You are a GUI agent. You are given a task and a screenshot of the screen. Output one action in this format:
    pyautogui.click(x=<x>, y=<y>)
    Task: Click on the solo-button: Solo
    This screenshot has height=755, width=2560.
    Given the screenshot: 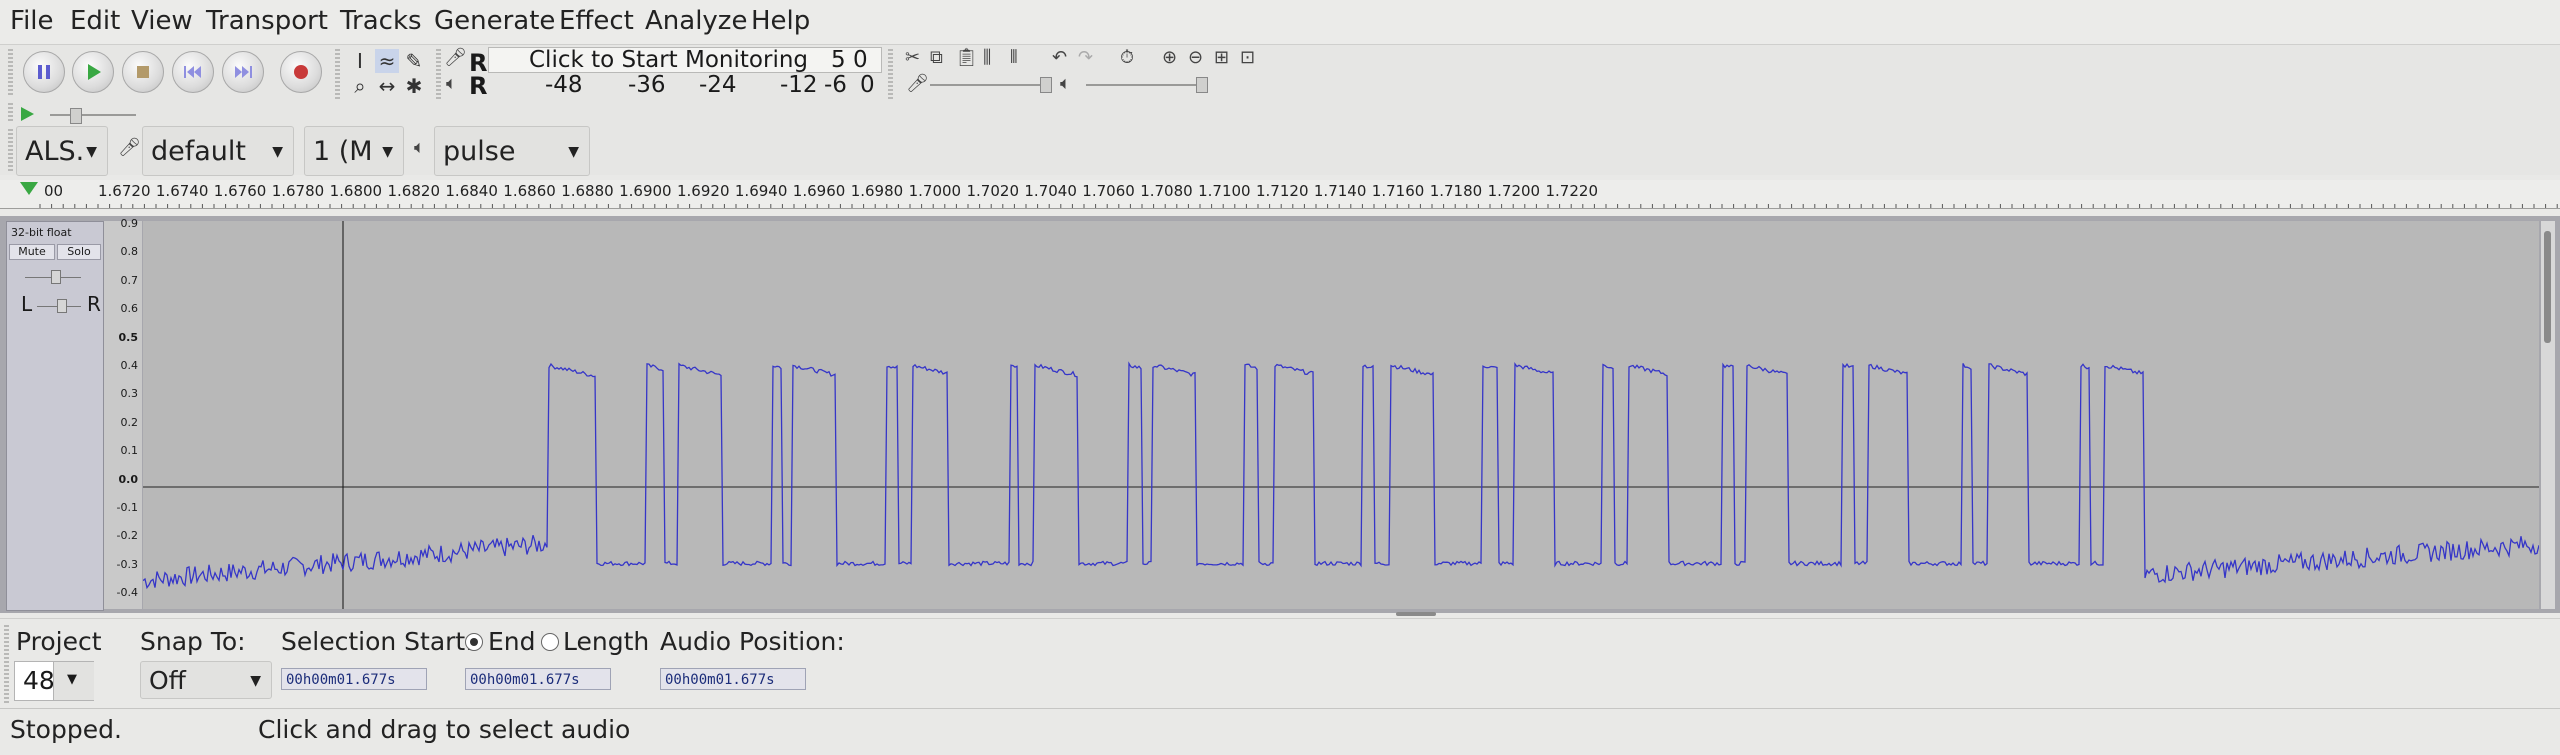 What is the action you would take?
    pyautogui.click(x=79, y=252)
    